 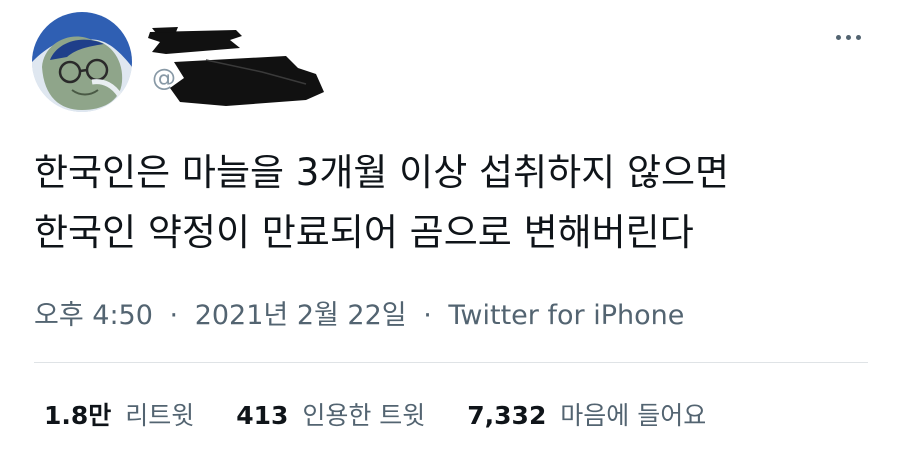 I want to click on more-options-button, so click(x=848, y=37).